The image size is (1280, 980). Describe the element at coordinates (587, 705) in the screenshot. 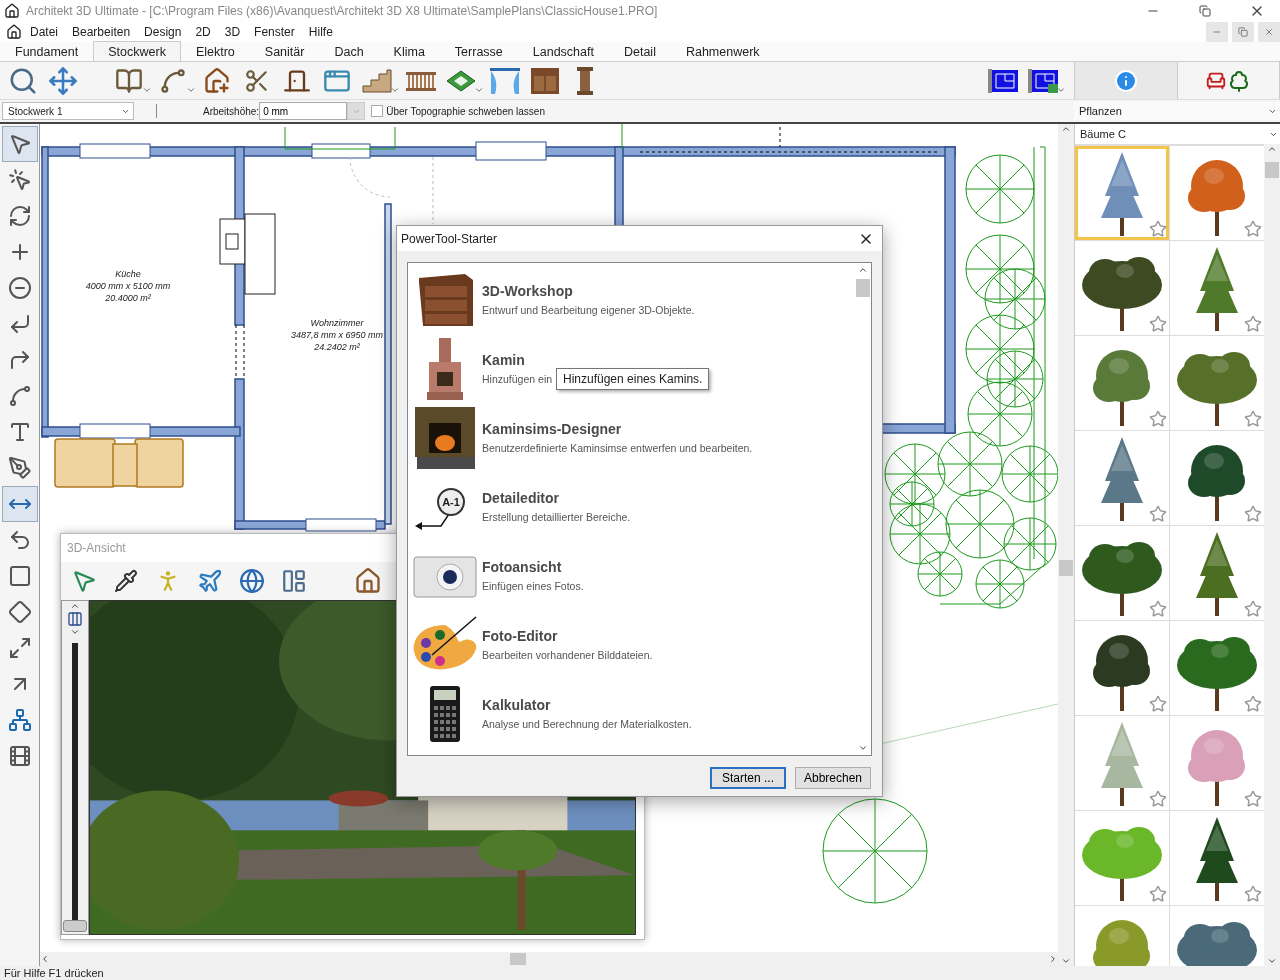

I see `tool-name: Kalkulator` at that location.